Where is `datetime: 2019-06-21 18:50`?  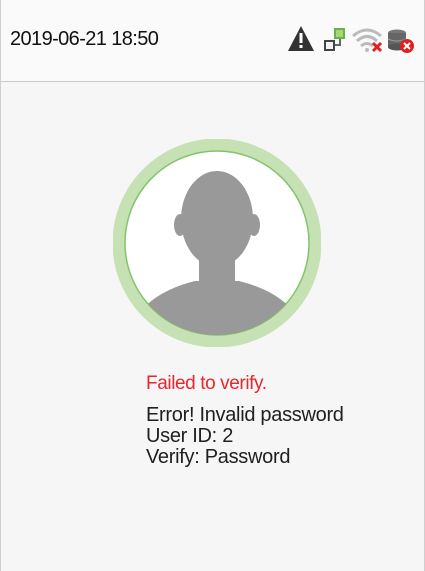 datetime: 2019-06-21 18:50 is located at coordinates (84, 39).